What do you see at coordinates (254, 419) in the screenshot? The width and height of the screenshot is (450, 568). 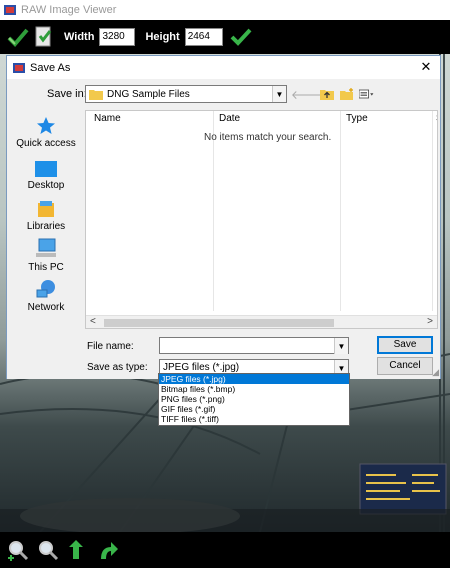 I see `type-option: TIFF files (*.tiff)` at bounding box center [254, 419].